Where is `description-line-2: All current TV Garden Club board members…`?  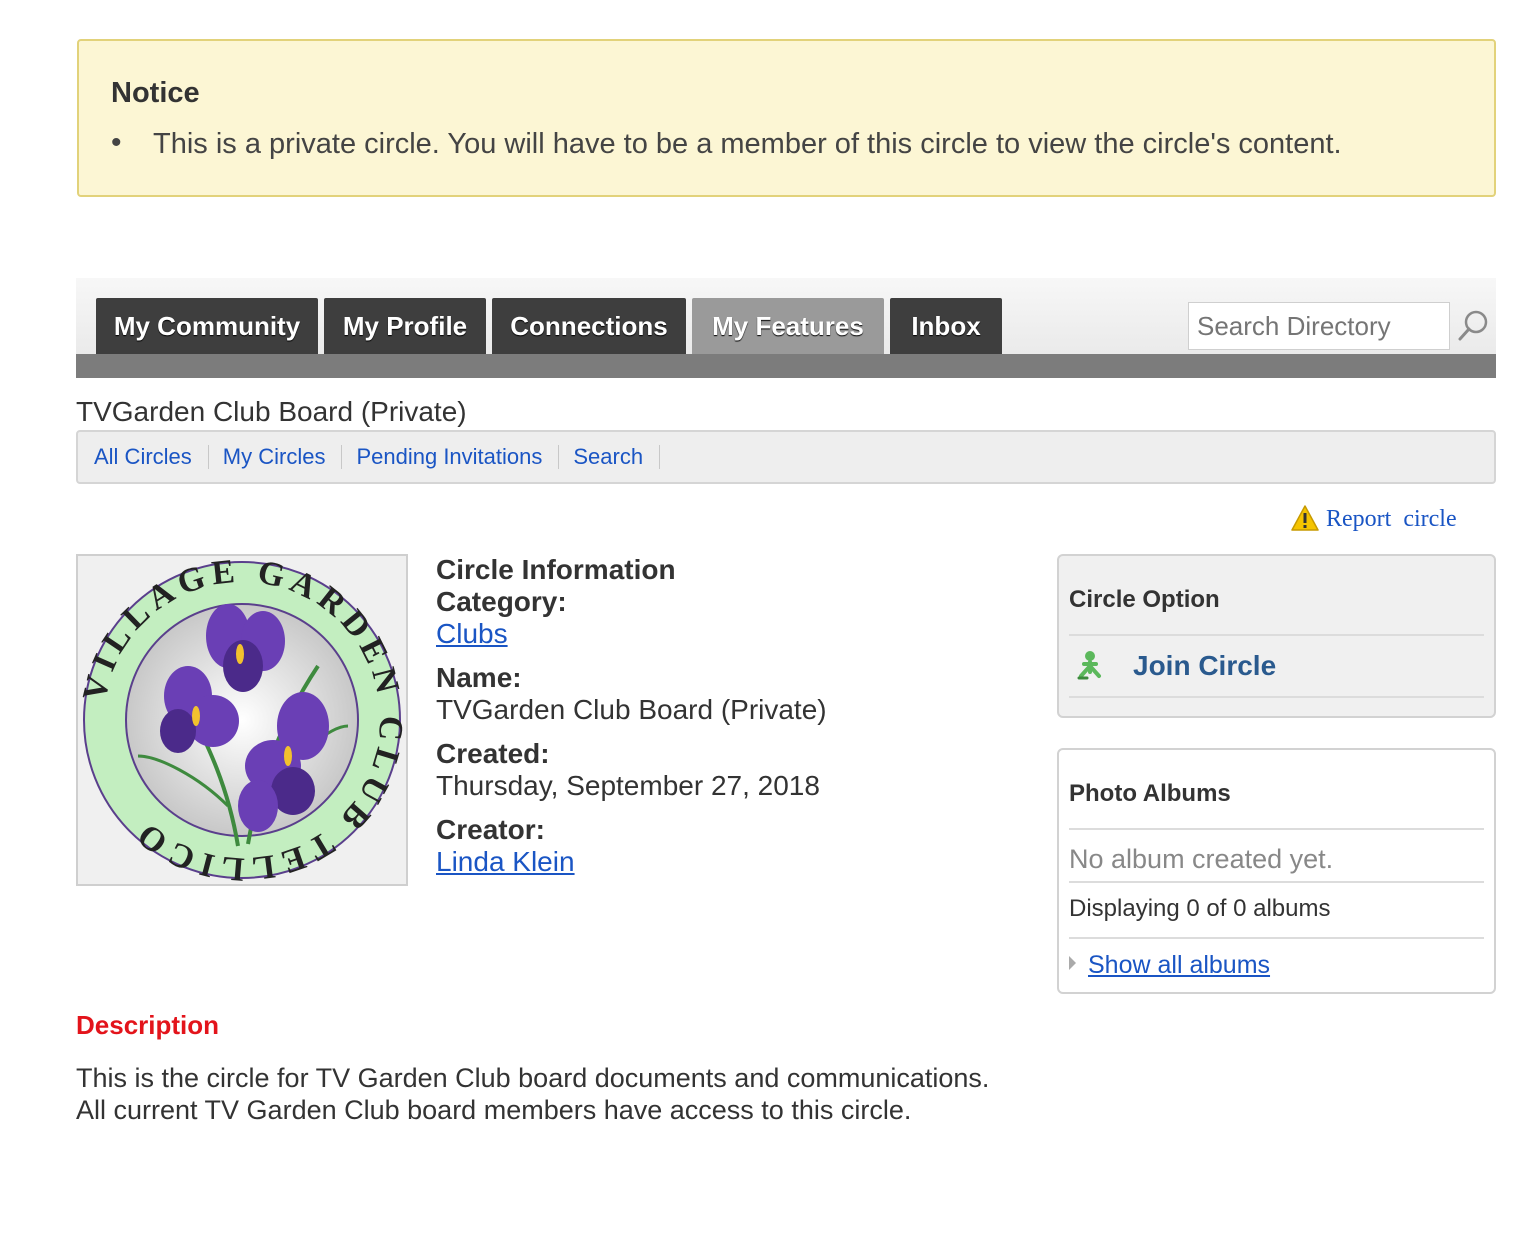
description-line-2: All current TV Garden Club board members… is located at coordinates (494, 1110).